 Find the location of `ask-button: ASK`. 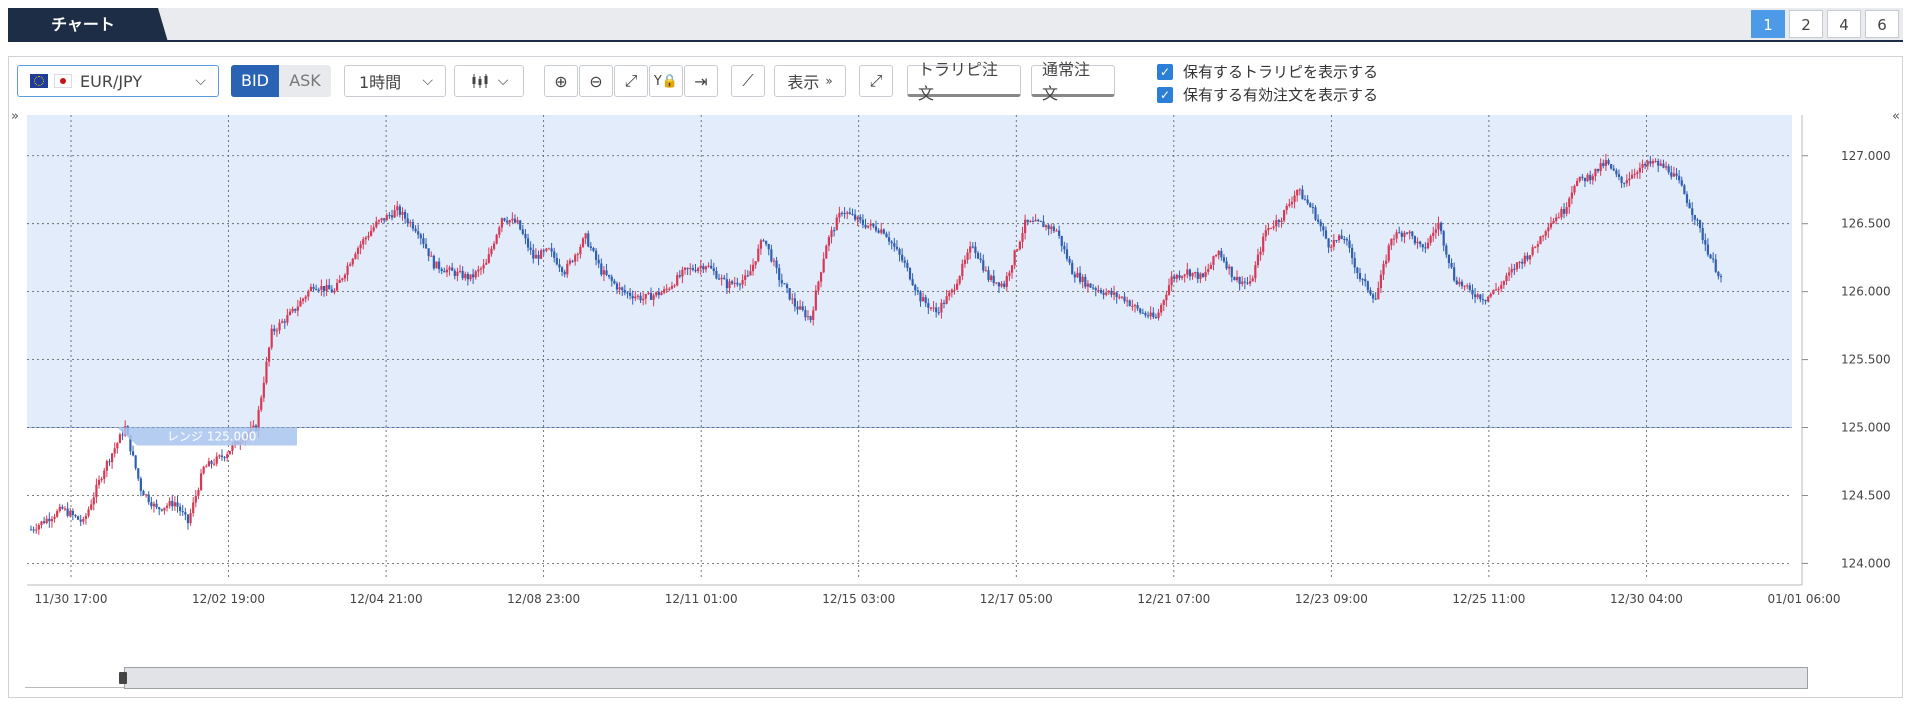

ask-button: ASK is located at coordinates (305, 81).